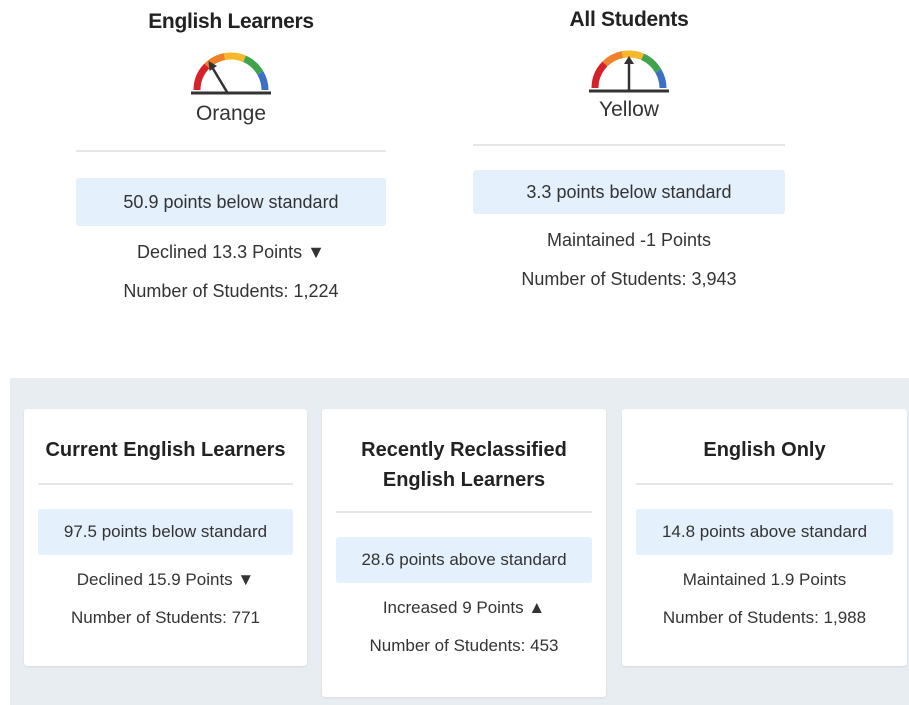 The height and width of the screenshot is (705, 909). Describe the element at coordinates (165, 532) in the screenshot. I see `status-box: 97.5 points below standard` at that location.